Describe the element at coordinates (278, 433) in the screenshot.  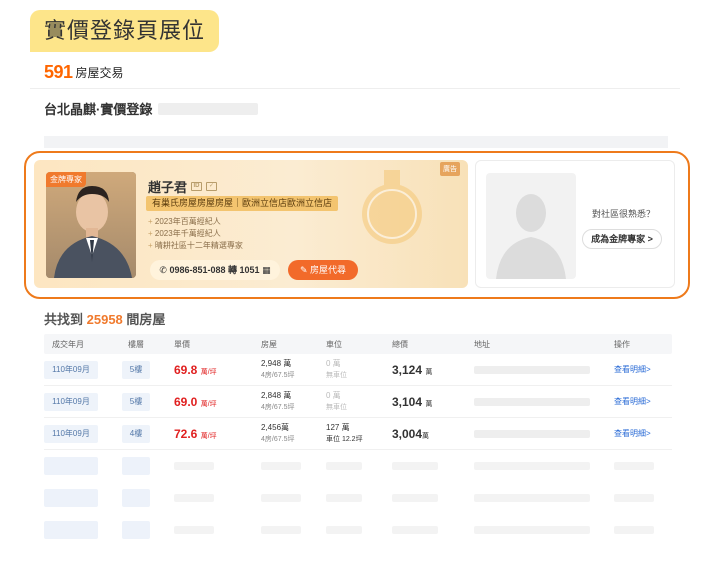
I see `house-price: 2,456萬 4房/67.5坪` at that location.